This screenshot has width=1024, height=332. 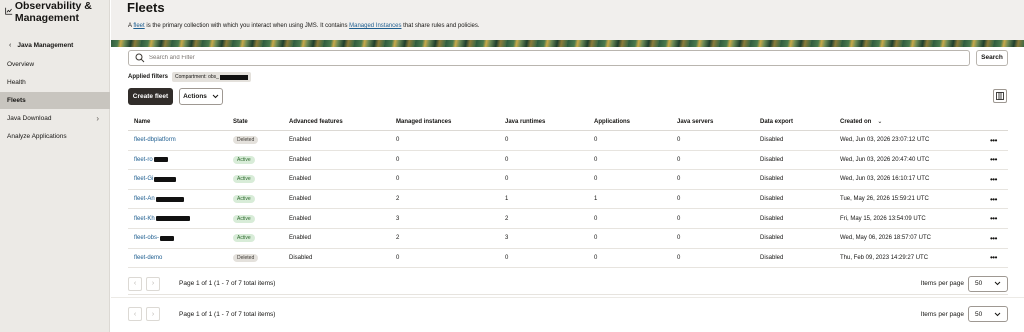 I want to click on created-on-cell: Wed, Jun 03, 2026 23:07:12 UTC, so click(x=885, y=140).